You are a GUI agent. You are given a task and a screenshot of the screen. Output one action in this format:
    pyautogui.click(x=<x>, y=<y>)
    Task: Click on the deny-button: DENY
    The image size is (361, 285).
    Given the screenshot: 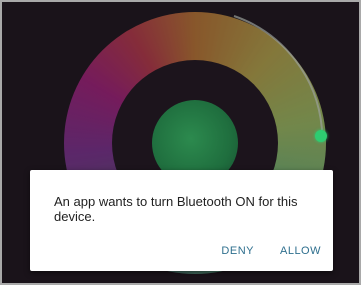 What is the action you would take?
    pyautogui.click(x=237, y=251)
    